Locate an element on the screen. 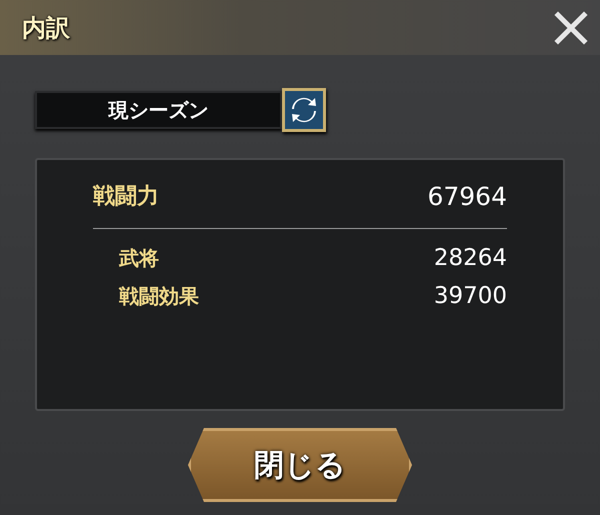 The width and height of the screenshot is (600, 515). stat-label: 武将 is located at coordinates (139, 258).